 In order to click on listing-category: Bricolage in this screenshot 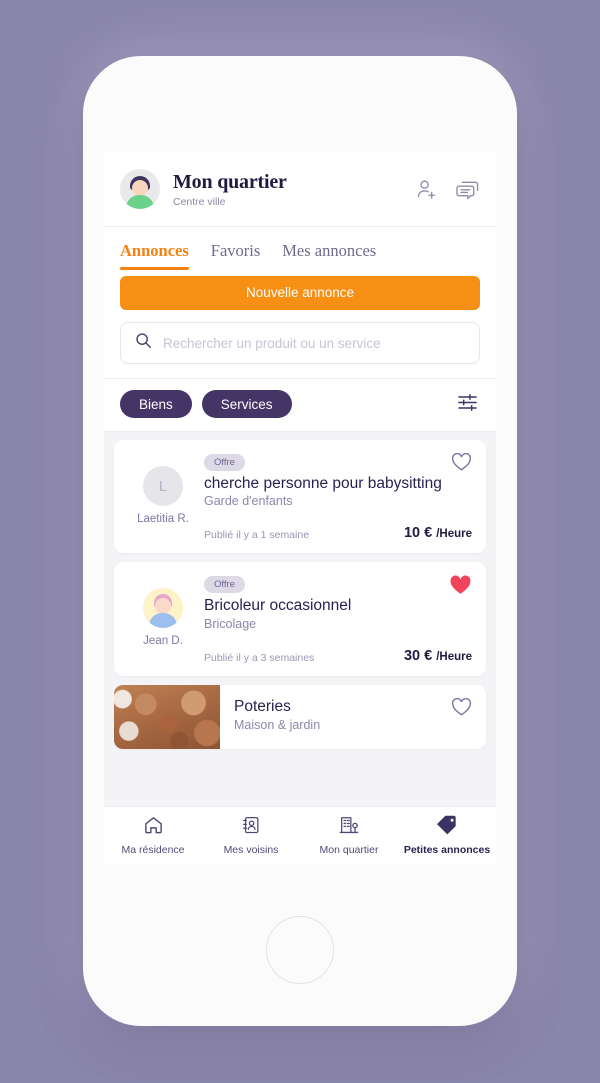, I will do `click(230, 623)`.